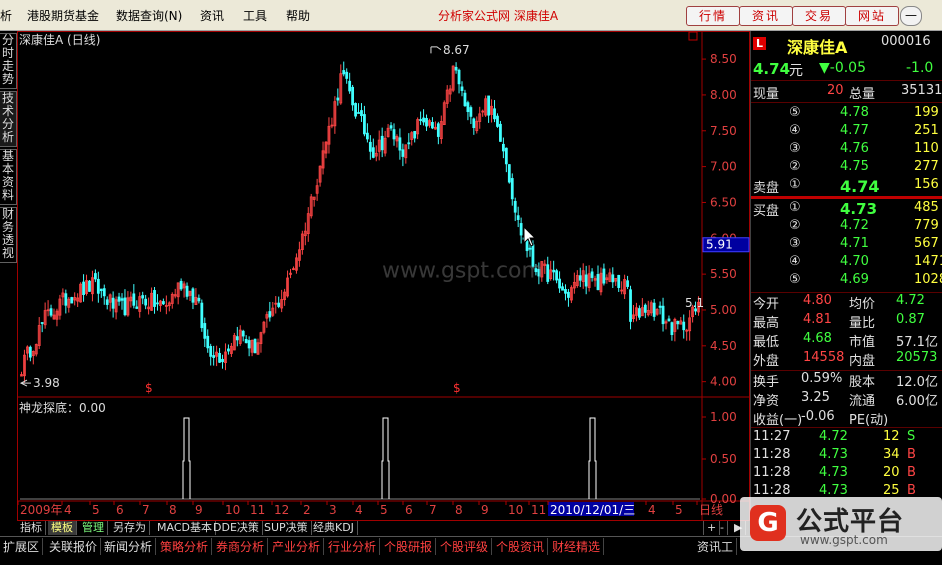 The image size is (942, 565). Describe the element at coordinates (693, 36) in the screenshot. I see `chart-corner-icon` at that location.